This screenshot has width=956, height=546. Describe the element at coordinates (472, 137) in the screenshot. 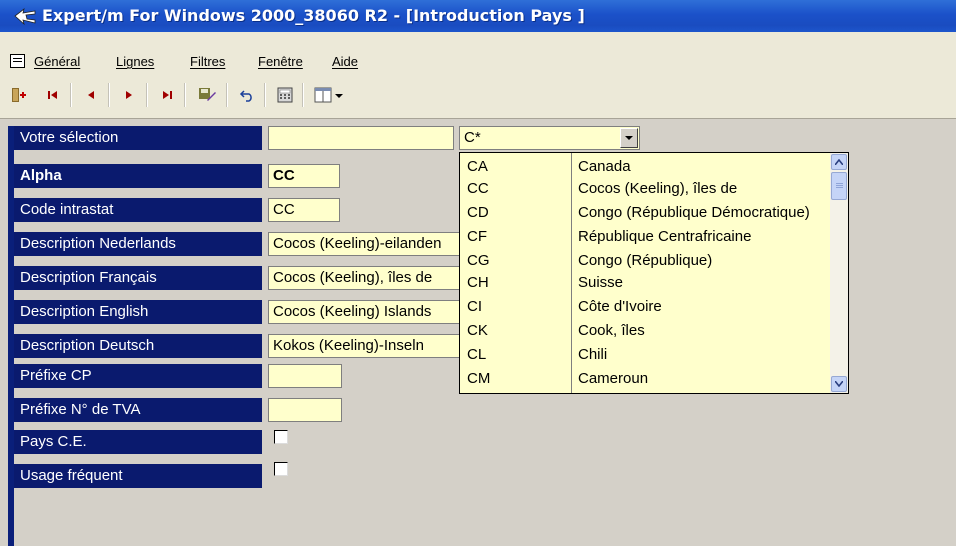

I see `combo-value: C*` at that location.